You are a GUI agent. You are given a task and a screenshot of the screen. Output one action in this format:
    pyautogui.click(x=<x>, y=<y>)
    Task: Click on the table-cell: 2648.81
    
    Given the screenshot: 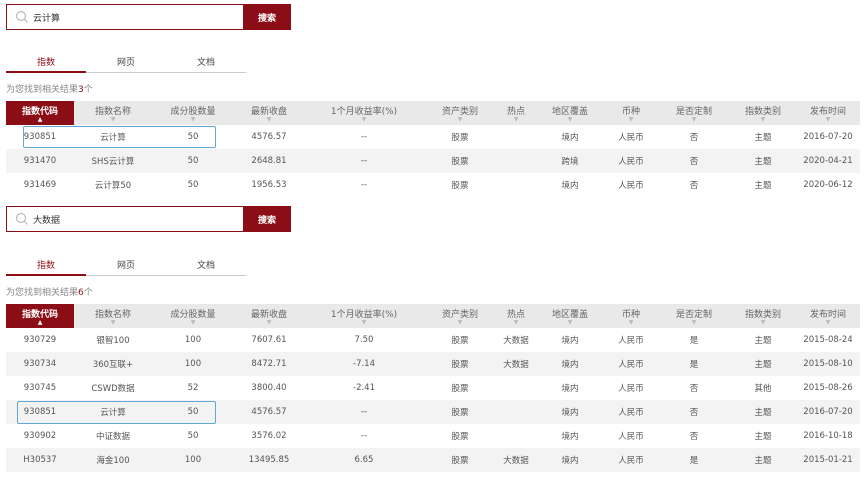 What is the action you would take?
    pyautogui.click(x=269, y=161)
    